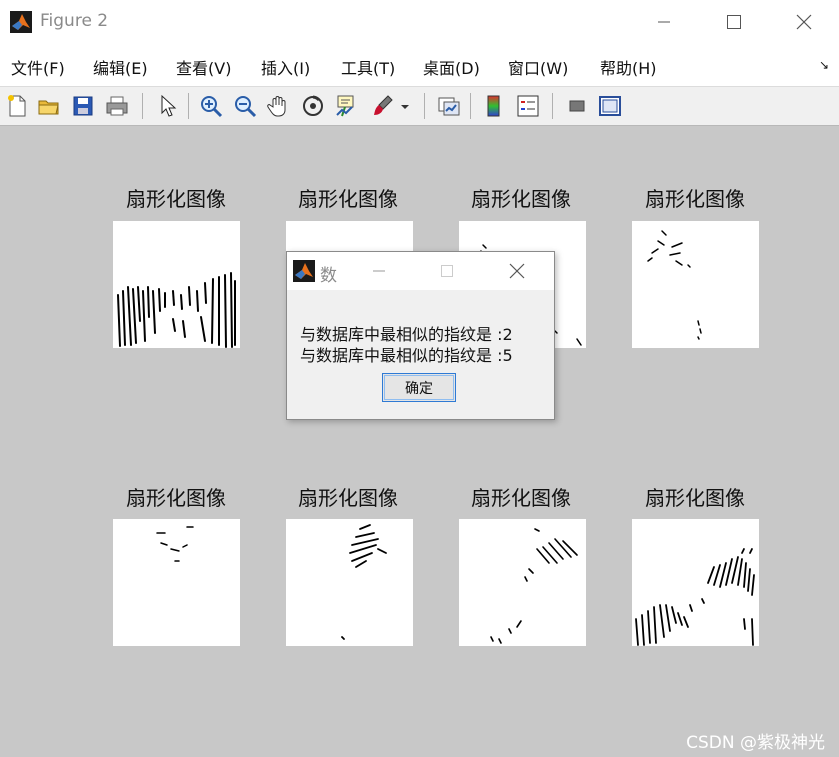 This screenshot has height=757, width=839. Describe the element at coordinates (328, 276) in the screenshot. I see `dialog-title: 数` at that location.